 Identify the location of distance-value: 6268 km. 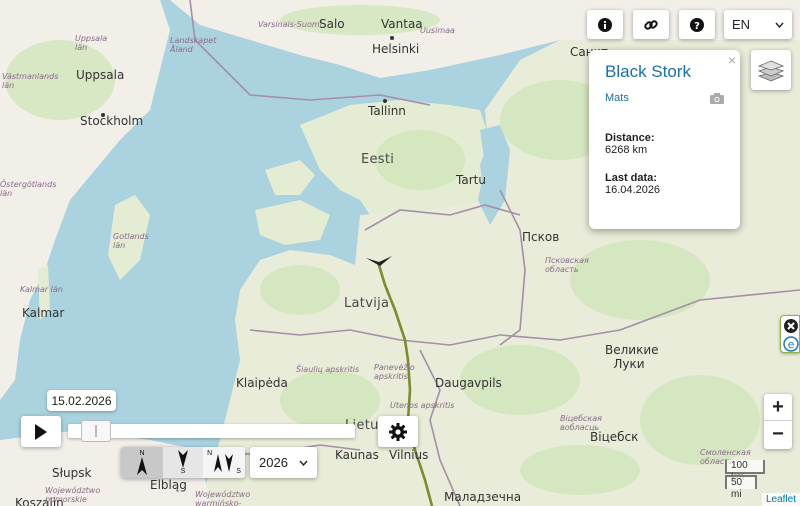
(626, 150).